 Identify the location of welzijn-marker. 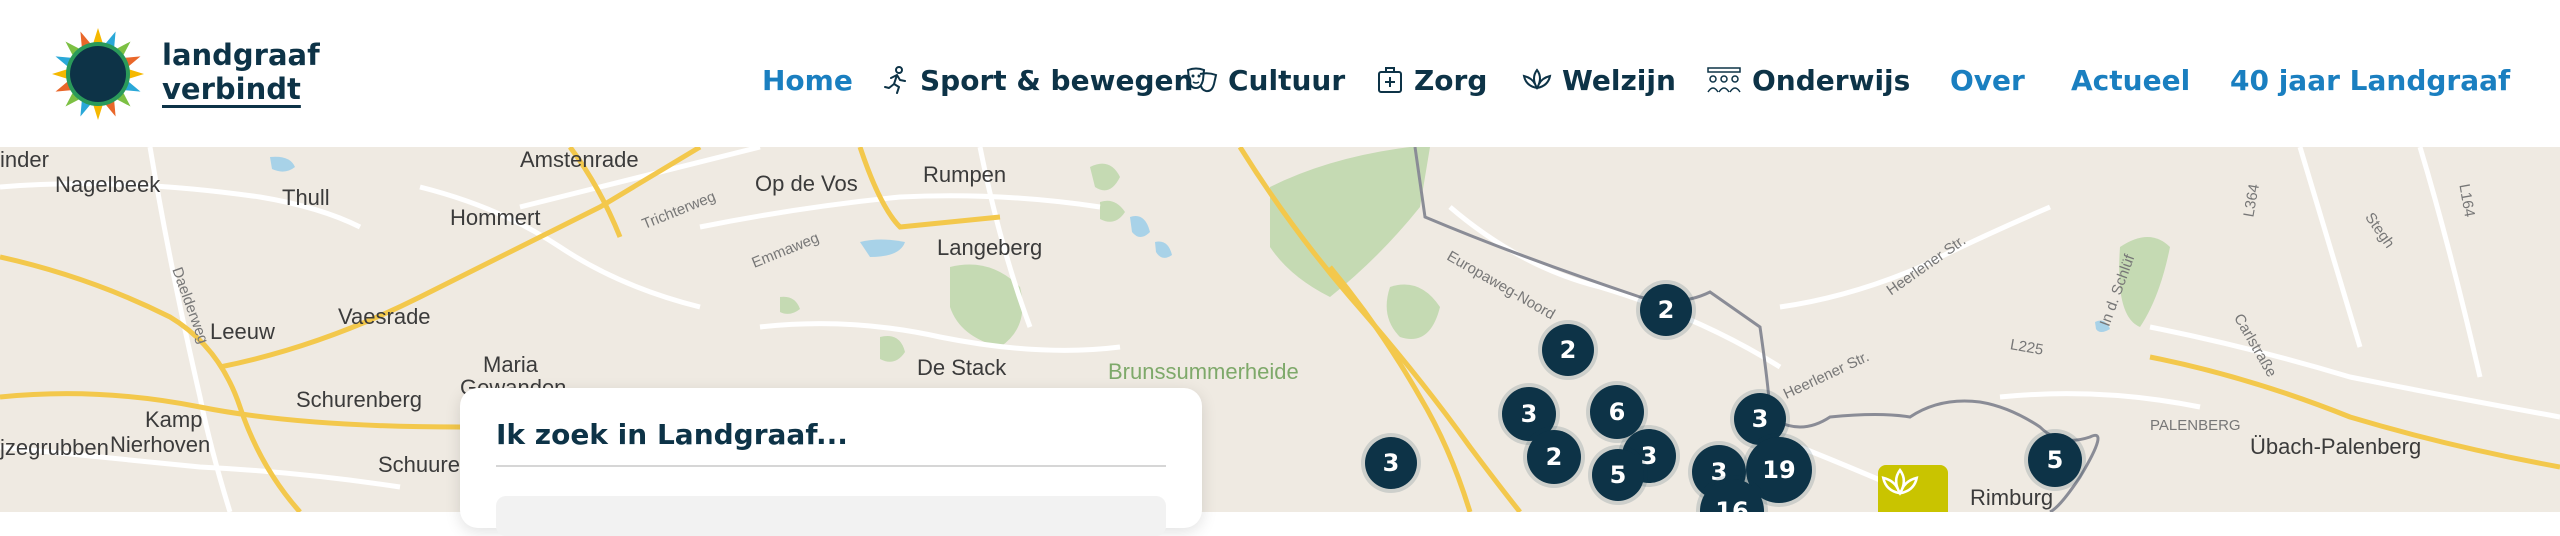
(1913, 488).